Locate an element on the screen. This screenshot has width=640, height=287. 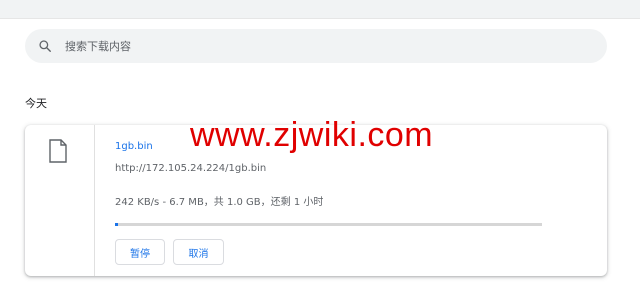
search-box is located at coordinates (316, 46).